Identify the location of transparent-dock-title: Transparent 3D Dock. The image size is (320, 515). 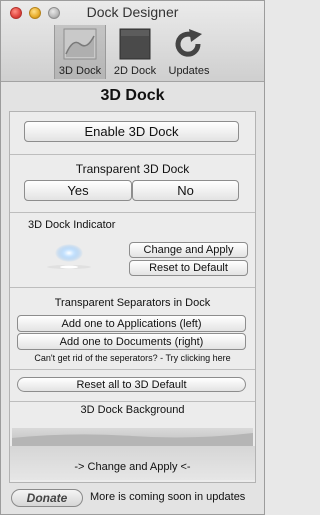
(132, 169).